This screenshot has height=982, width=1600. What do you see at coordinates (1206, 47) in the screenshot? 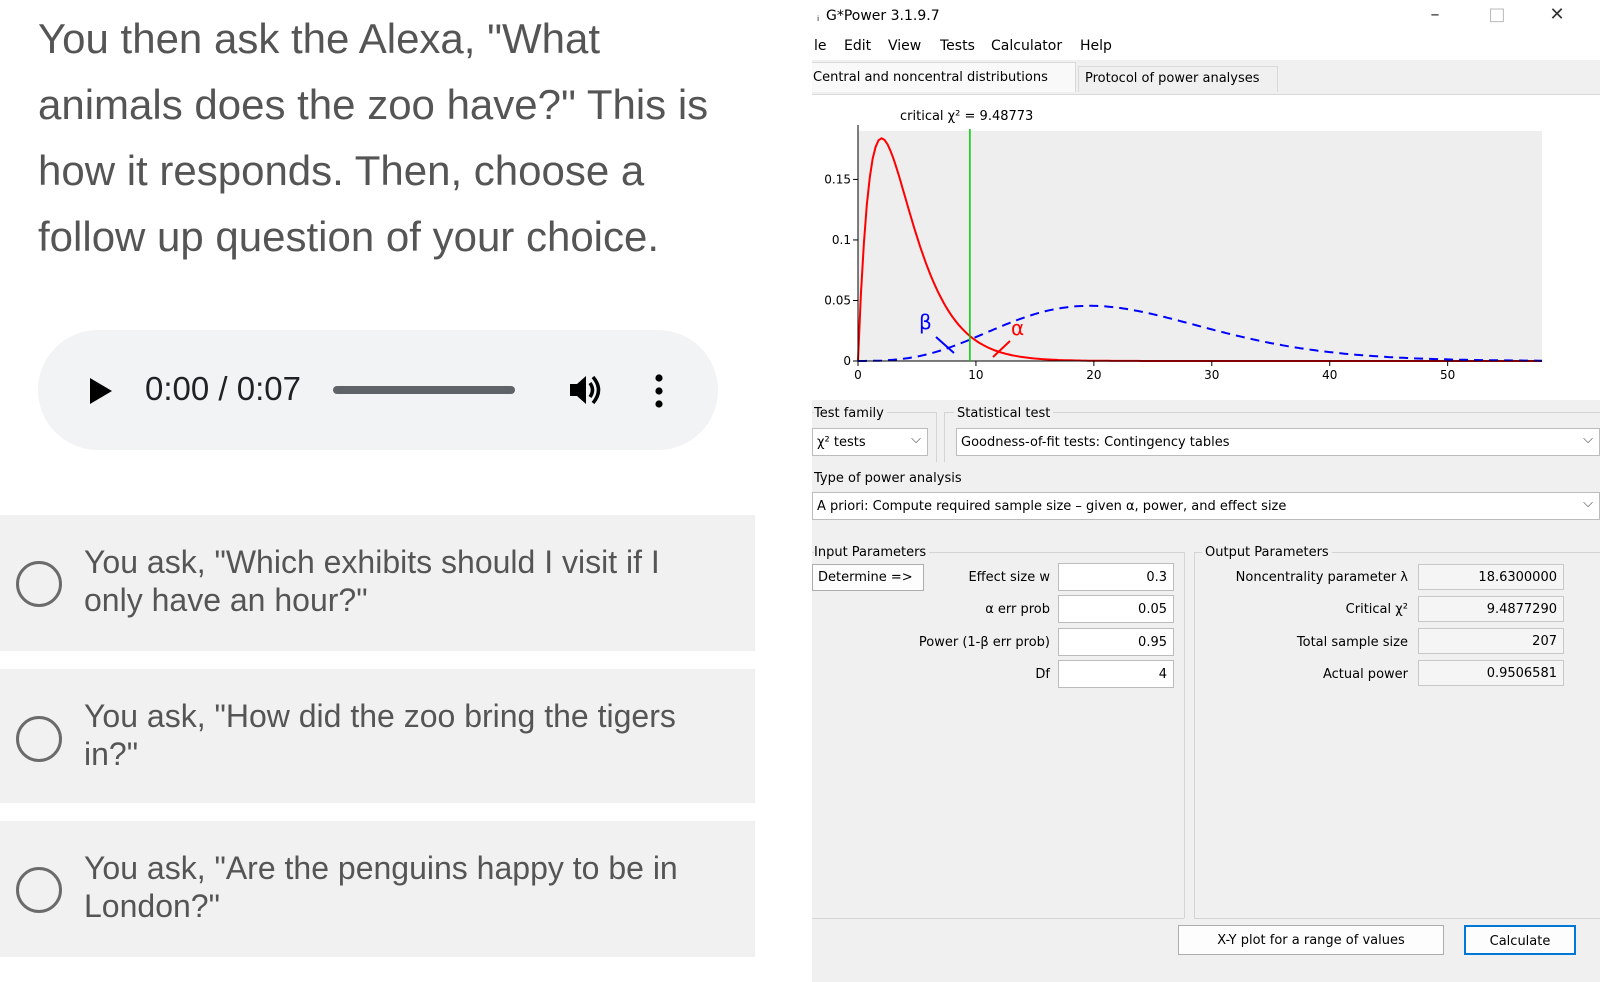
I see `menu-bar: le Edit View Tests Calculator Help` at bounding box center [1206, 47].